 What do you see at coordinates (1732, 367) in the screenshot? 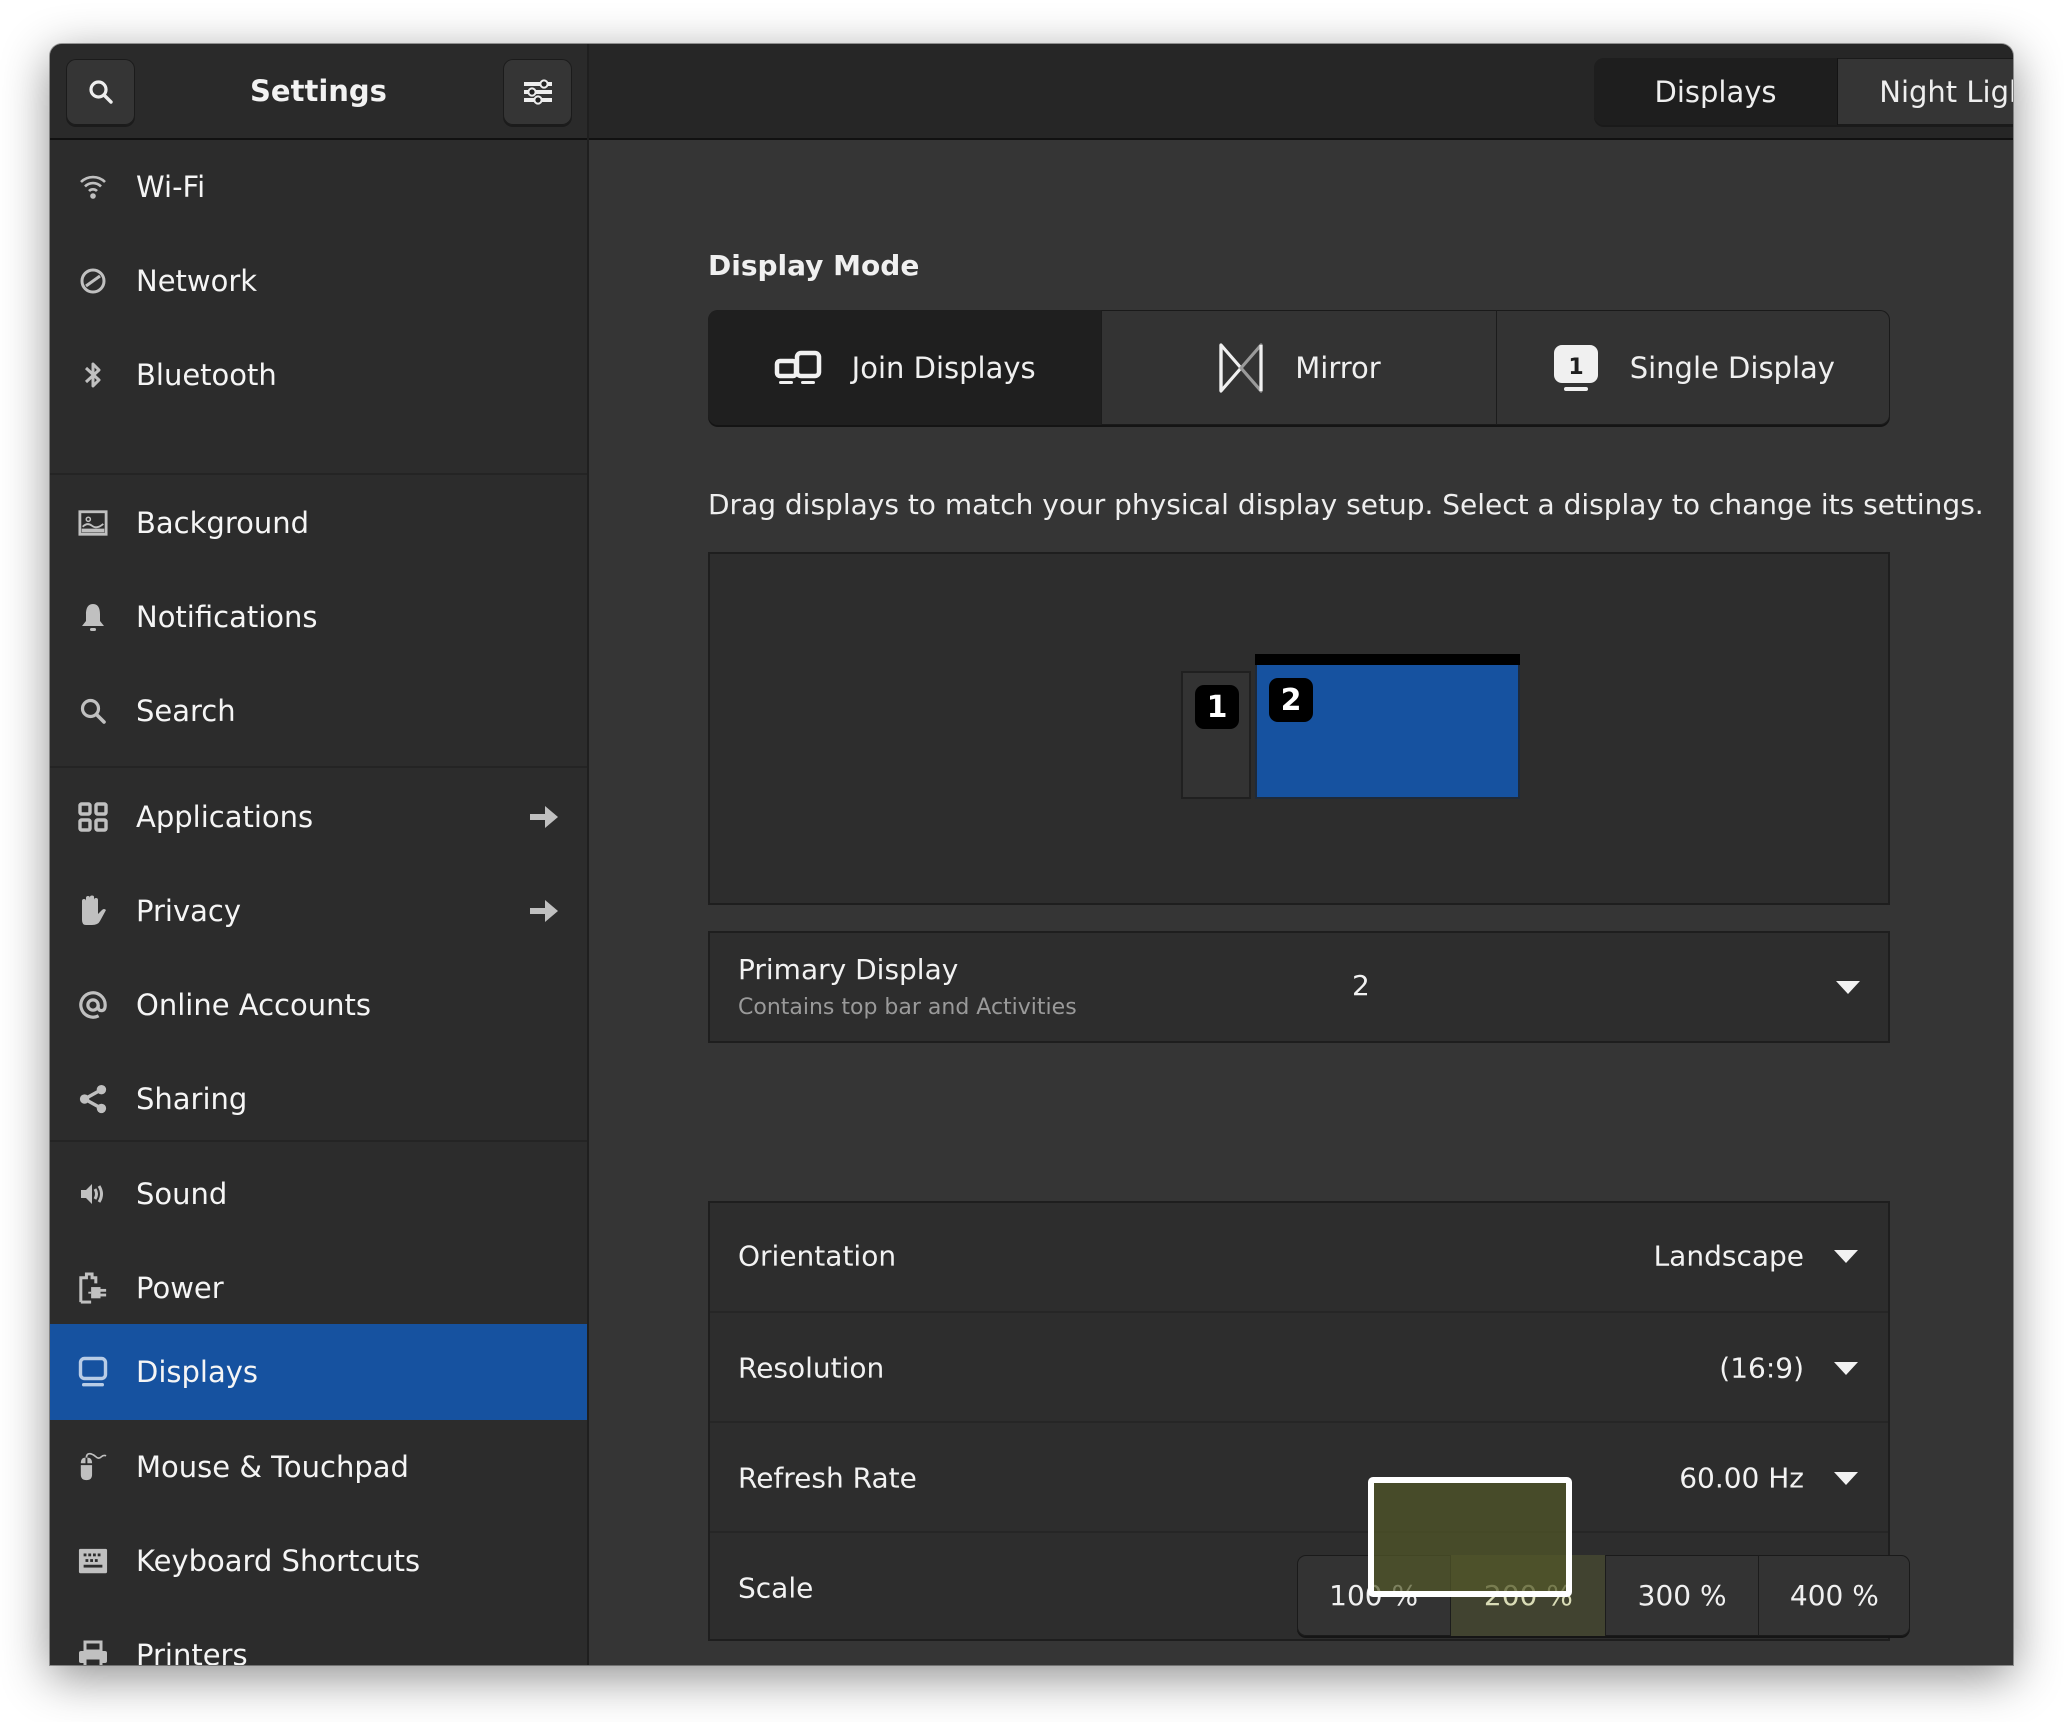
I see `single-display-label: Single Display` at bounding box center [1732, 367].